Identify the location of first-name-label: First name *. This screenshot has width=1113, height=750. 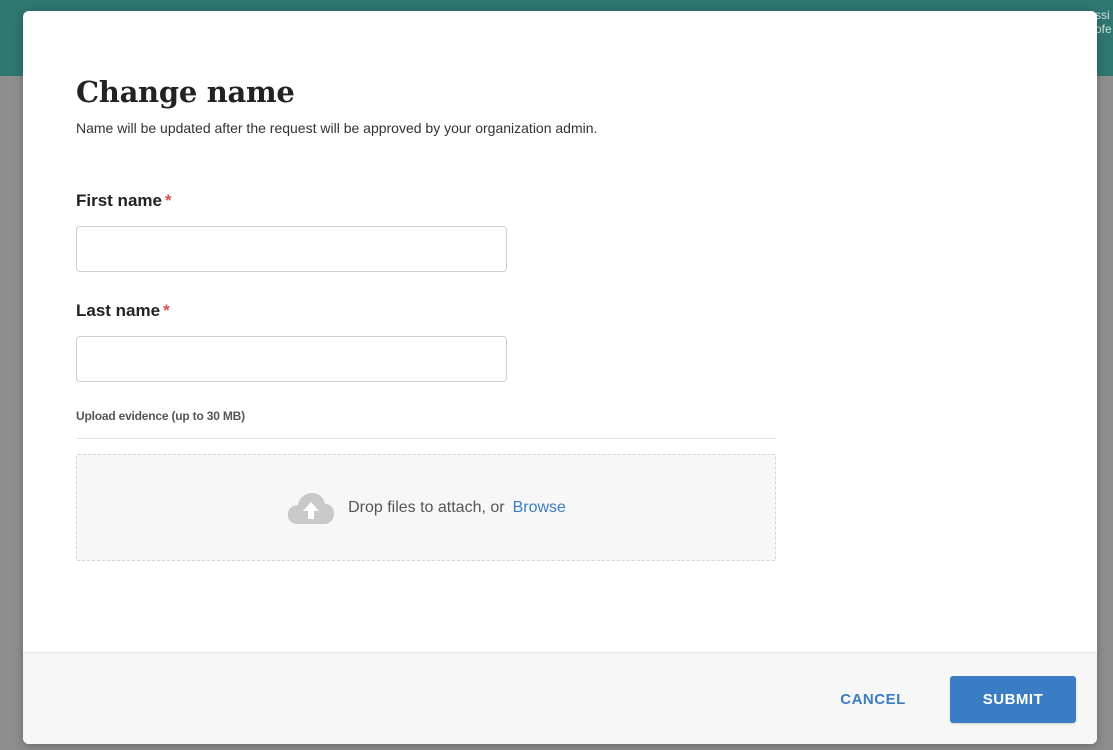
(124, 201).